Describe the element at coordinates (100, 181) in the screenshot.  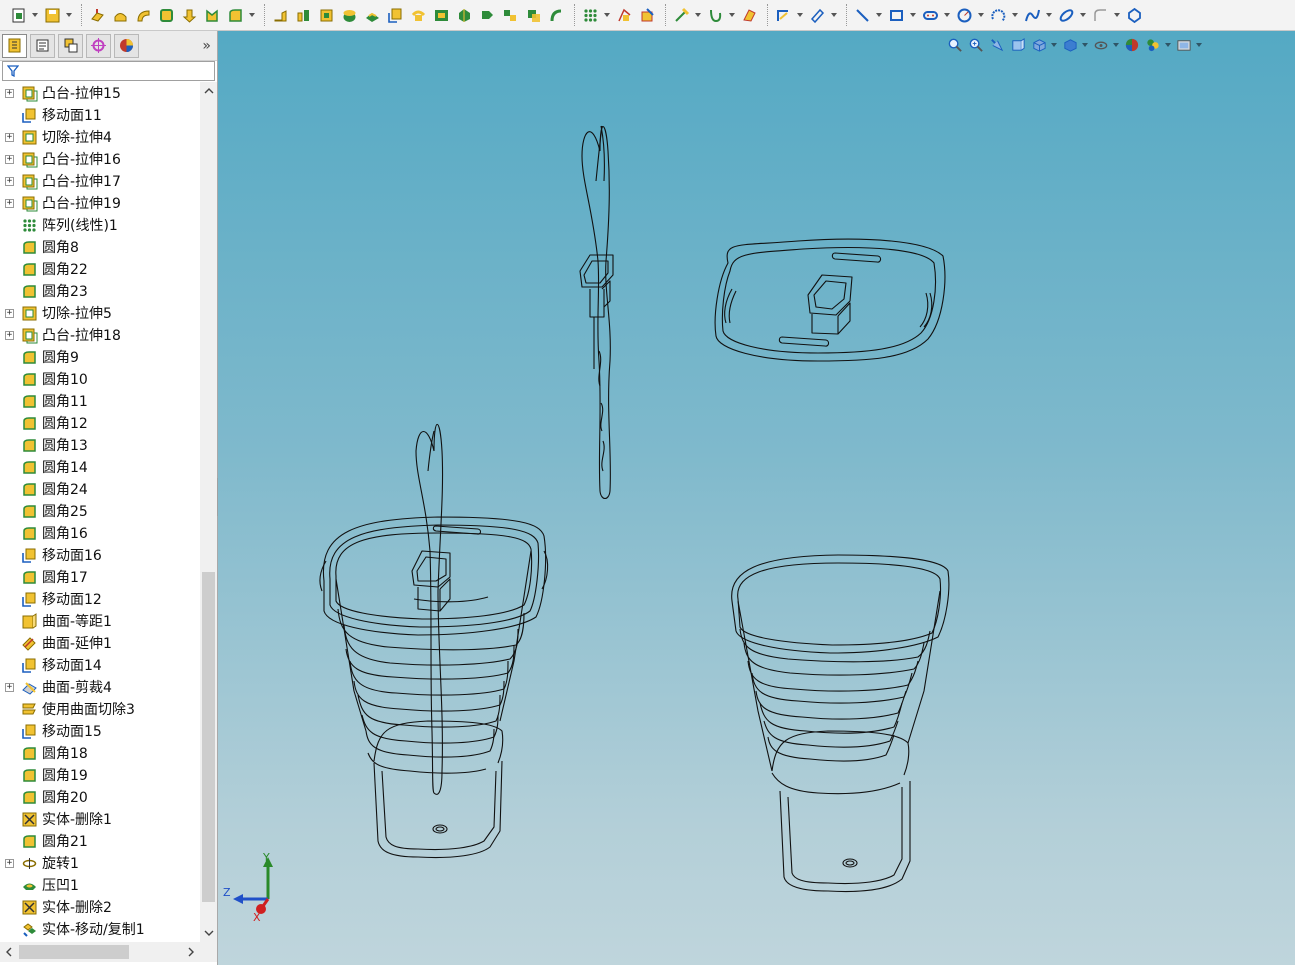
I see `tree-item: + 凸台-拉伸17` at that location.